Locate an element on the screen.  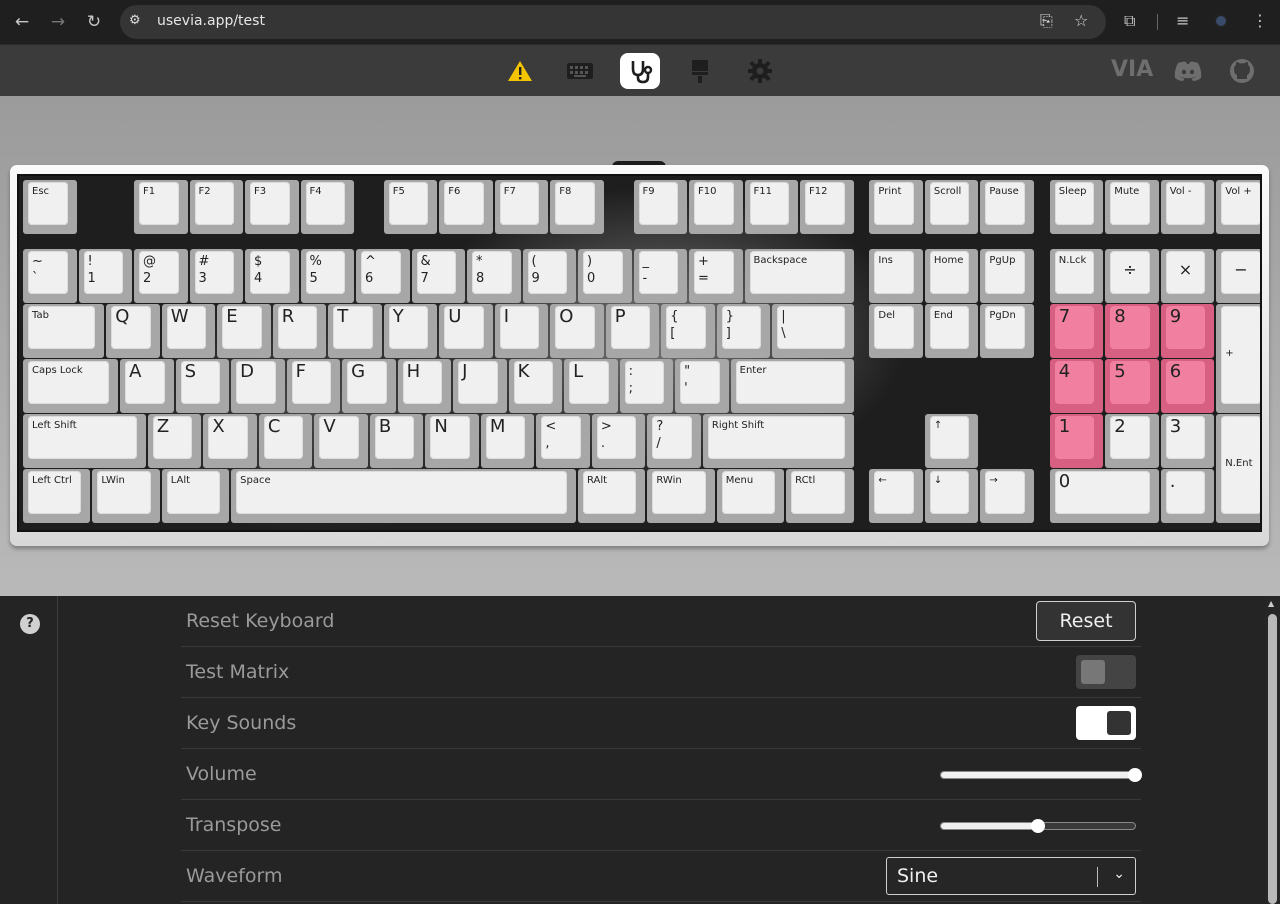
install-icon: ⎘ is located at coordinates (1046, 21).